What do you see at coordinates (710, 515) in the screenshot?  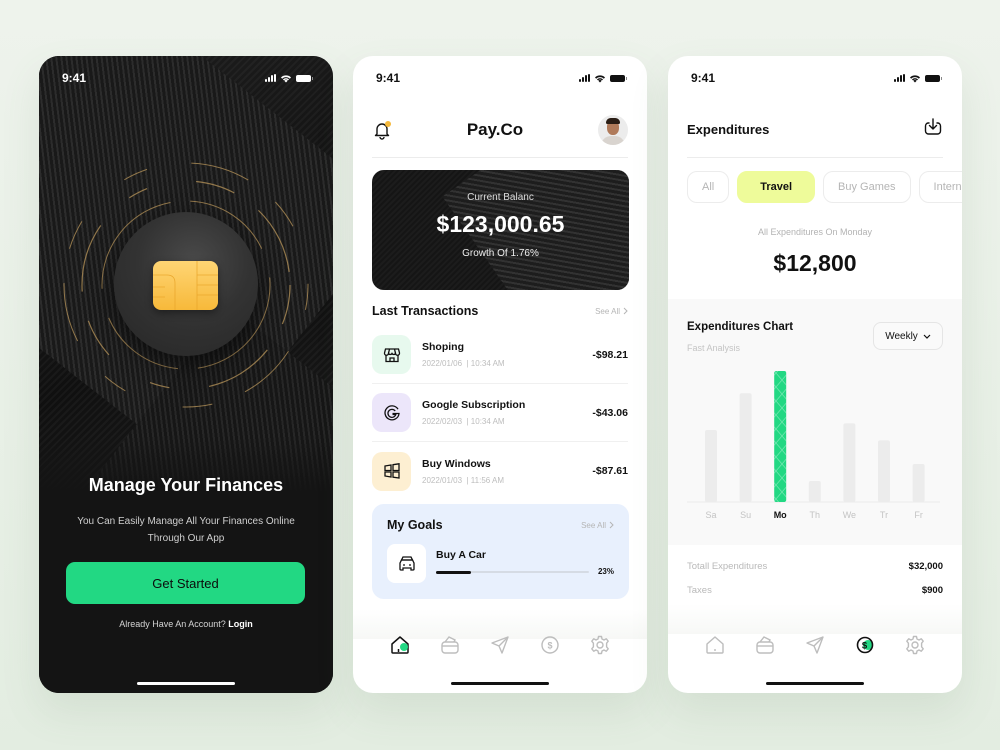 I see `chart-x-label: Sa` at bounding box center [710, 515].